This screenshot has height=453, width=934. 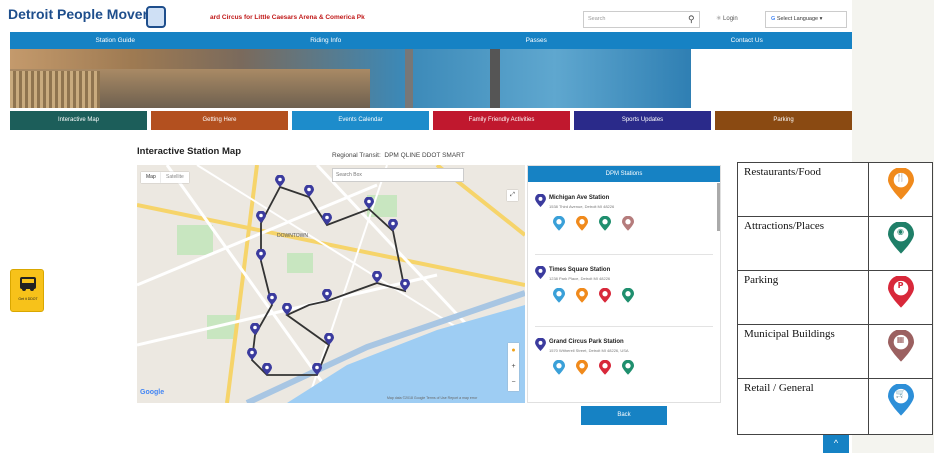 I want to click on category-events-calendar: Events Calendar, so click(x=360, y=120).